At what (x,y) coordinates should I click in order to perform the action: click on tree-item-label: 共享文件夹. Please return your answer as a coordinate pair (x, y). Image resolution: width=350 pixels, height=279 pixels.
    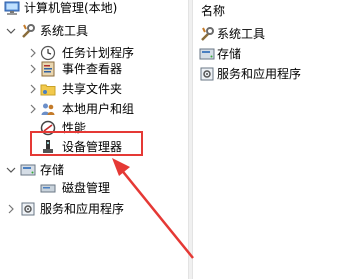
    Looking at the image, I should click on (92, 89).